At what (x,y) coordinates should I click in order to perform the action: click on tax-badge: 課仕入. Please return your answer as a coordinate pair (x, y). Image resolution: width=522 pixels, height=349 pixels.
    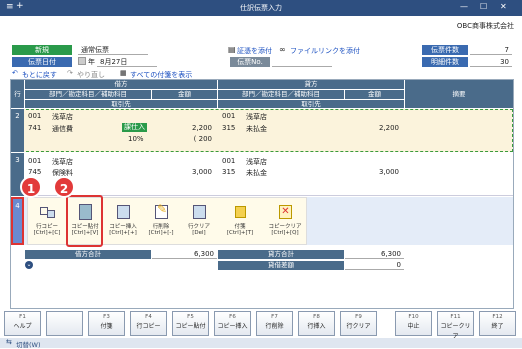
    Looking at the image, I should click on (134, 127).